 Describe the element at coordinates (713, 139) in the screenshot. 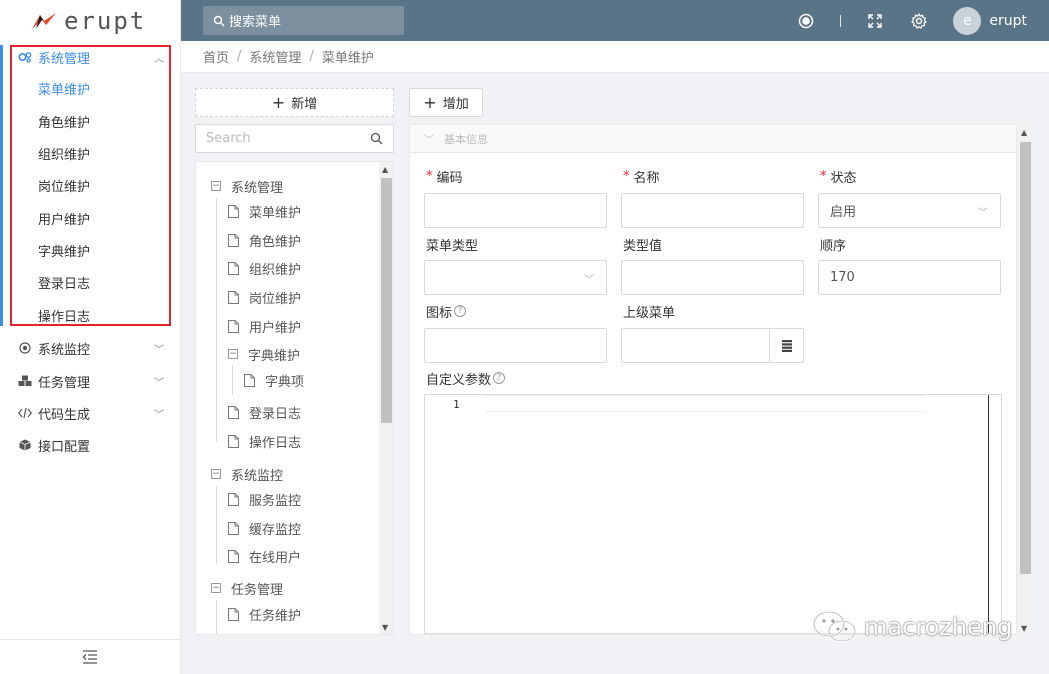

I see `section-header-basic-info: ﹀ 基本信息` at that location.